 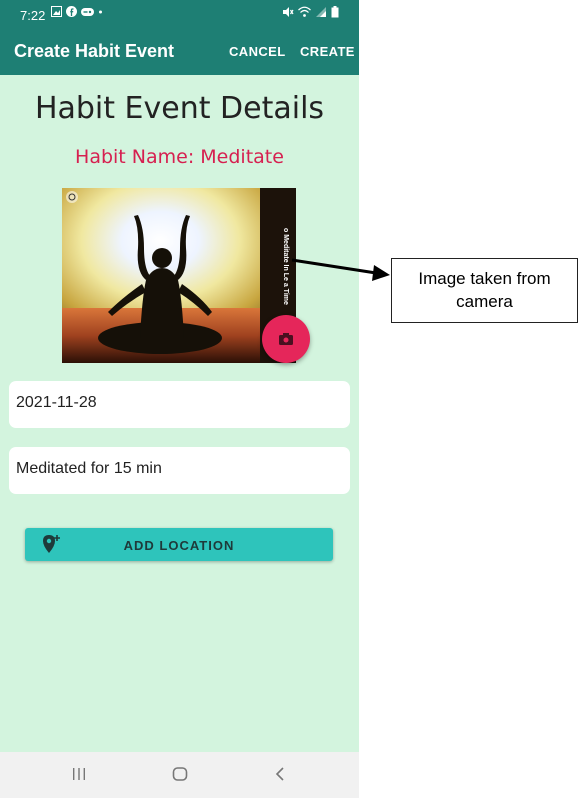 What do you see at coordinates (179, 15) in the screenshot?
I see `status-bar: 7:22` at bounding box center [179, 15].